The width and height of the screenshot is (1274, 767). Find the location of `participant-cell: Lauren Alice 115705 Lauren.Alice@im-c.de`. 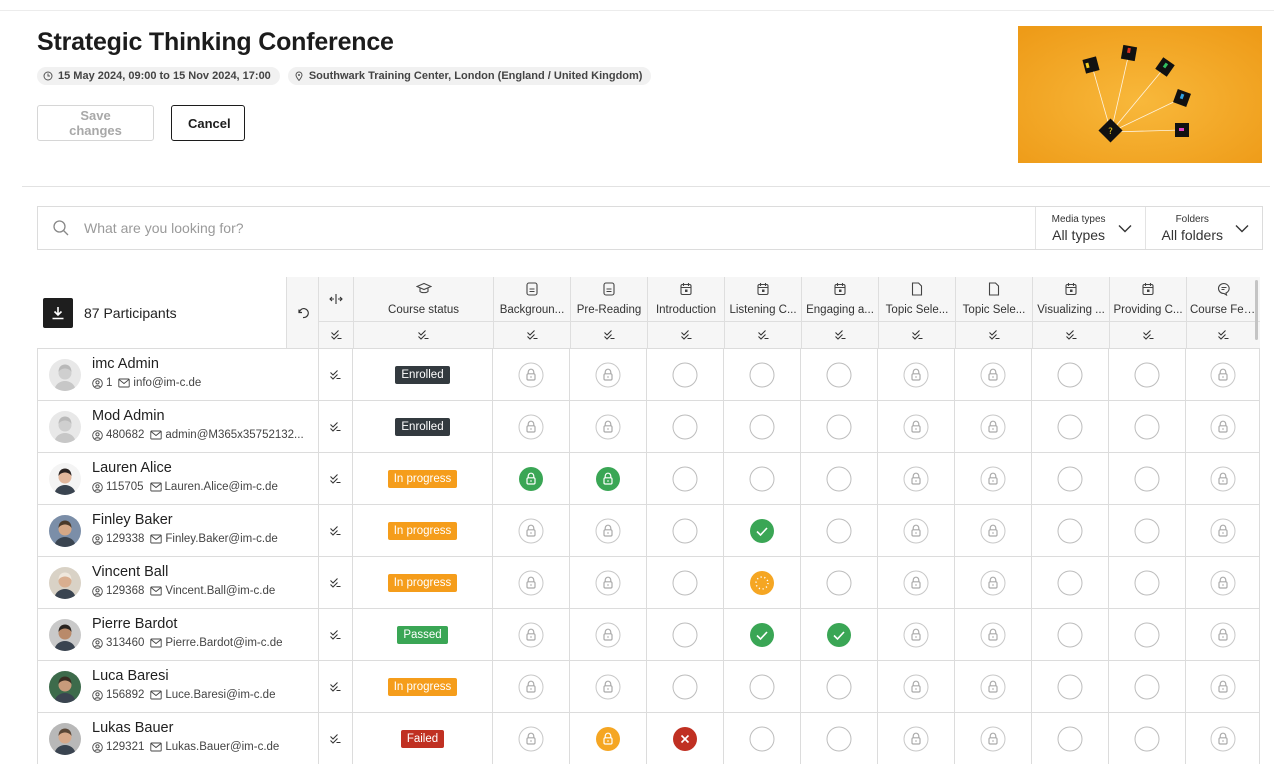

participant-cell: Lauren Alice 115705 Lauren.Alice@im-c.de is located at coordinates (177, 478).